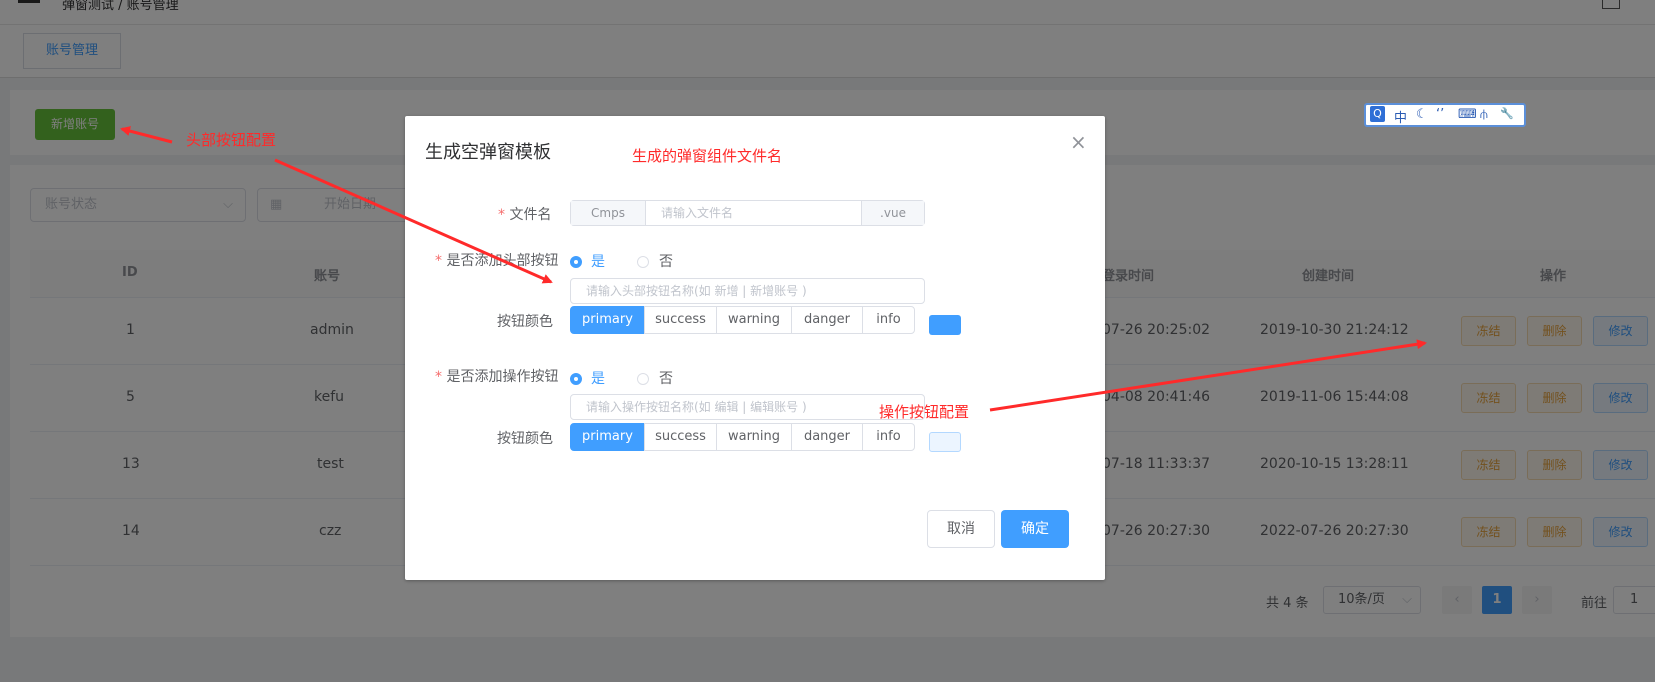 The height and width of the screenshot is (682, 1655). I want to click on arrow-to-add-button, so click(146, 135).